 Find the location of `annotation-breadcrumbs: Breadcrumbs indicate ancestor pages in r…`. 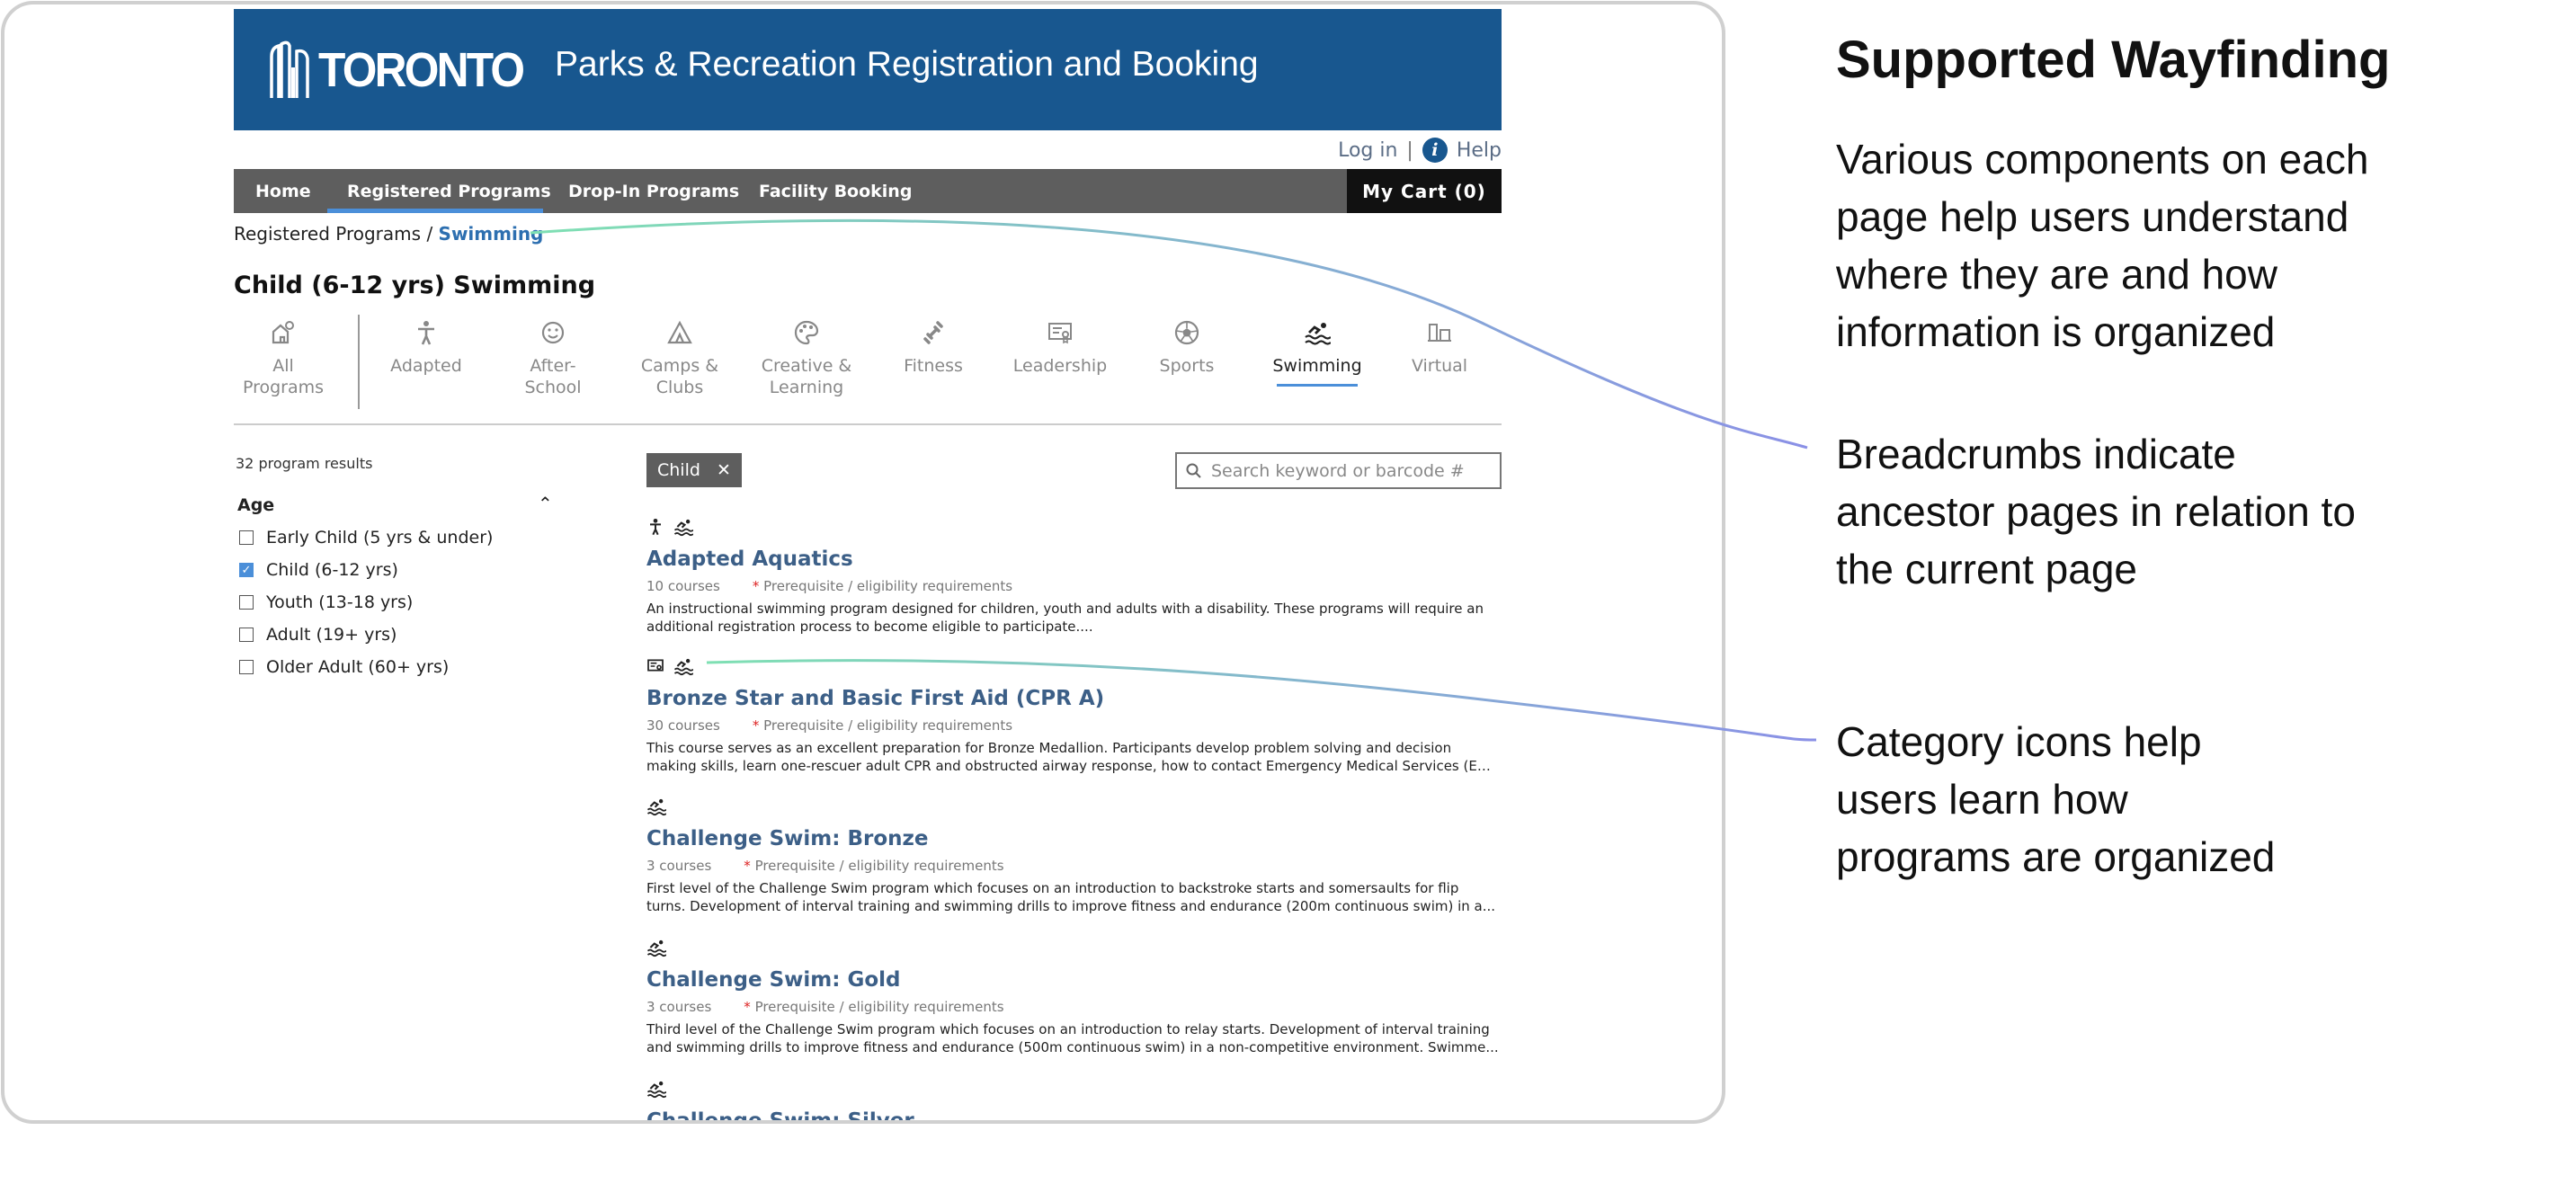

annotation-breadcrumbs: Breadcrumbs indicate ancestor pages in r… is located at coordinates (2096, 511).